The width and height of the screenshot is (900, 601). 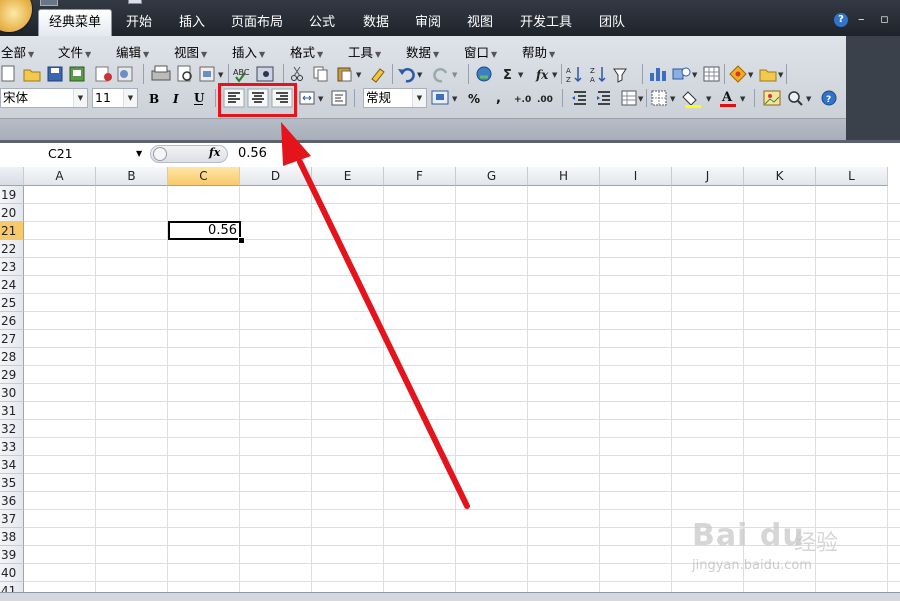 What do you see at coordinates (658, 74) in the screenshot?
I see `chart-icon` at bounding box center [658, 74].